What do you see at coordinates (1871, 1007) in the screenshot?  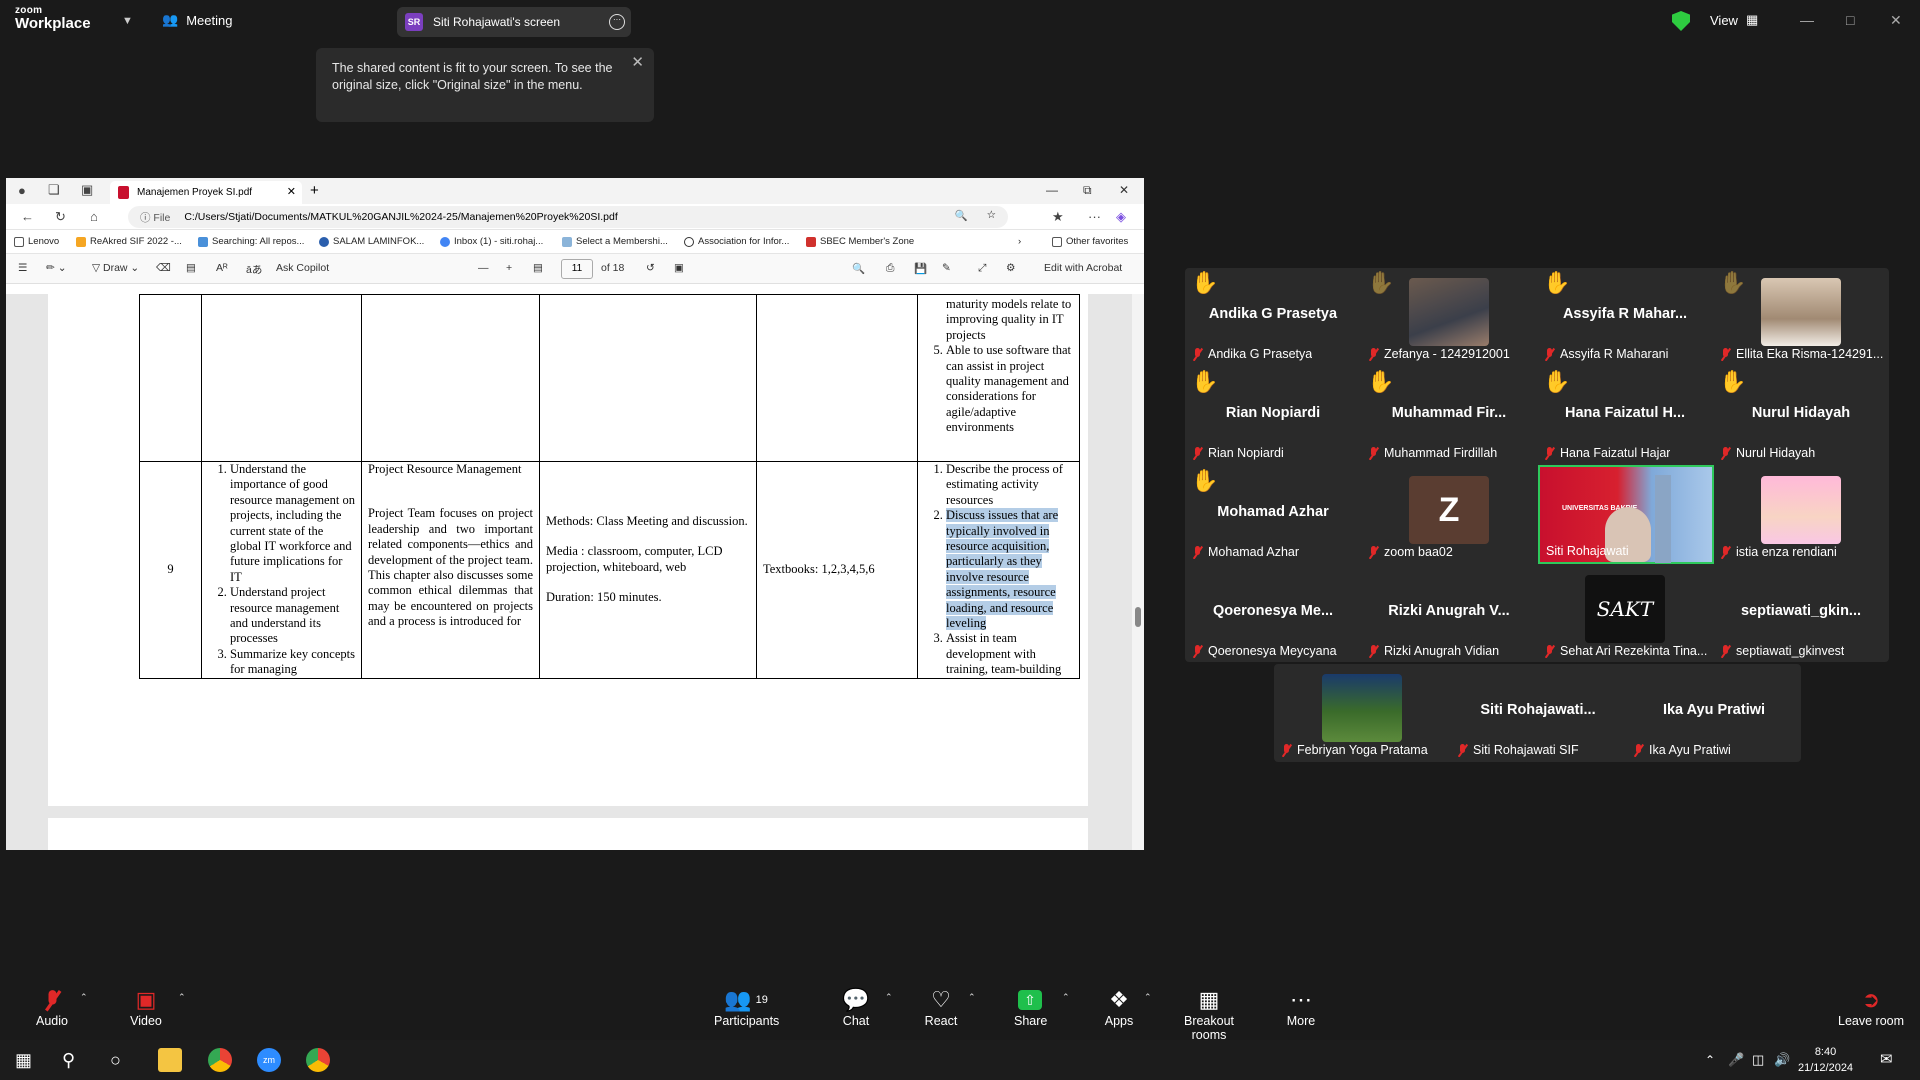 I see `leave-room-button: ➲ Leave room` at bounding box center [1871, 1007].